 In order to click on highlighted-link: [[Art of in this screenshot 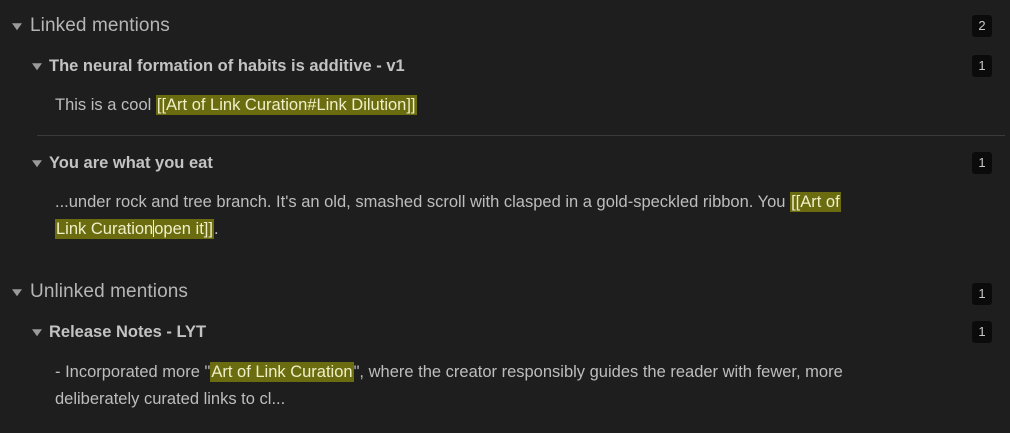, I will do `click(815, 202)`.